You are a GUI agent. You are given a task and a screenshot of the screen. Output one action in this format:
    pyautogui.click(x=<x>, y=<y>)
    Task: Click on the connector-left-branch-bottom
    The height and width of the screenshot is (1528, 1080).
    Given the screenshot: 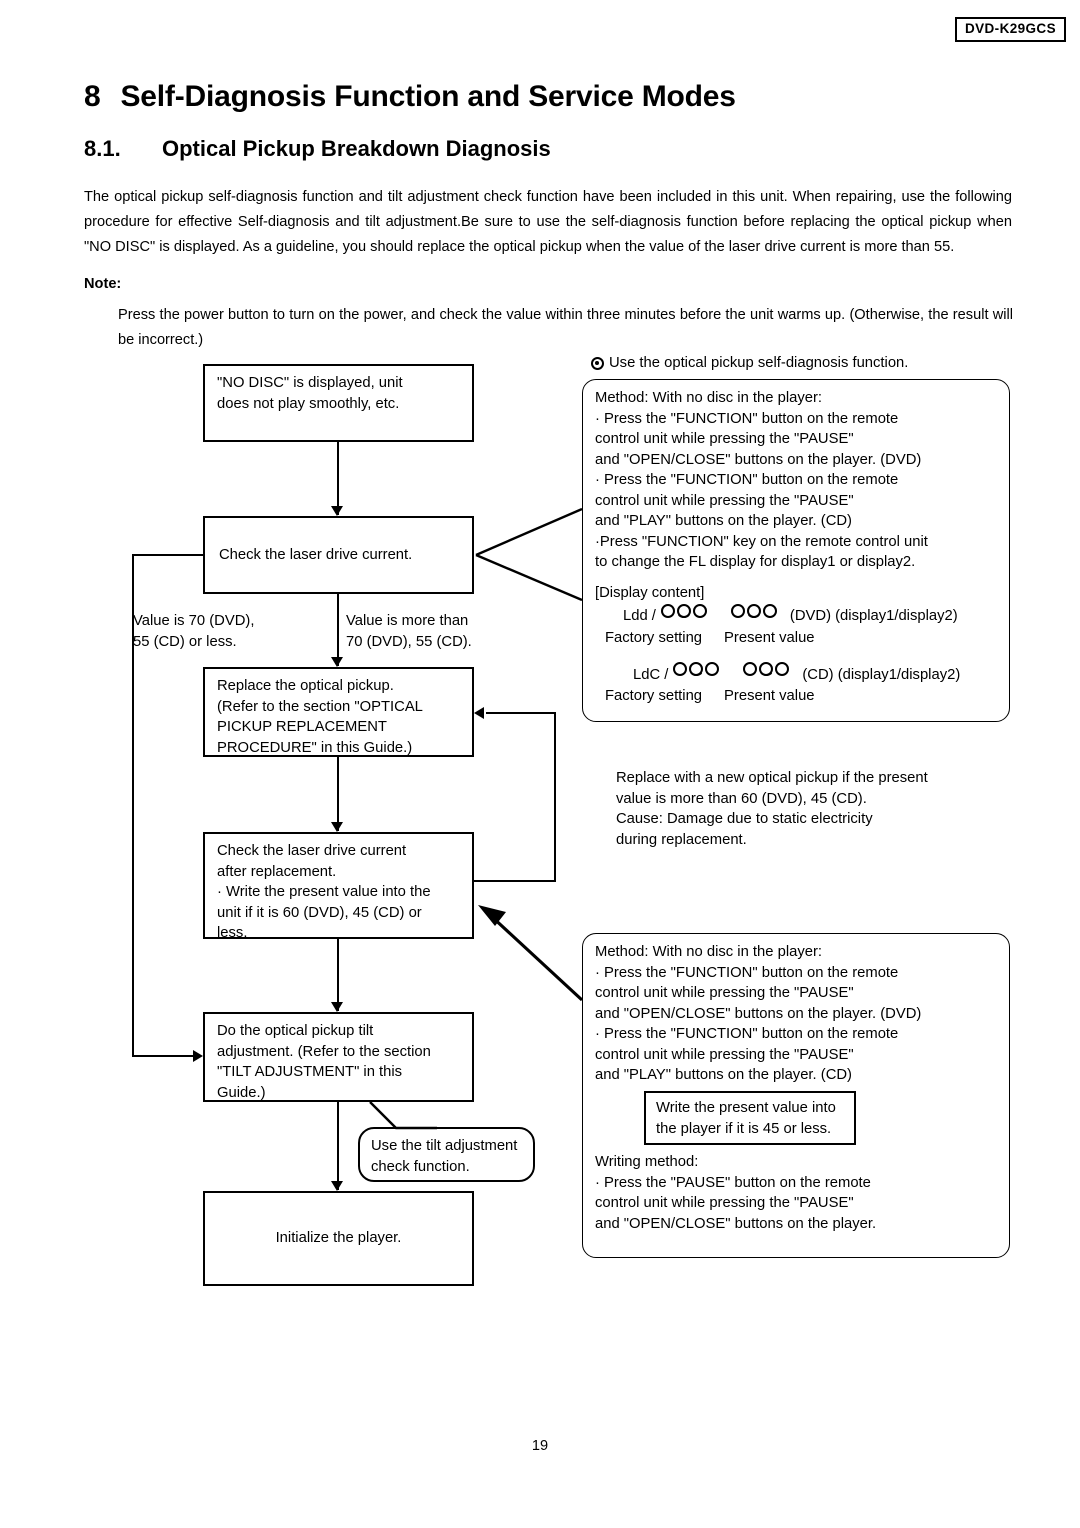 What is the action you would take?
    pyautogui.click(x=163, y=1056)
    